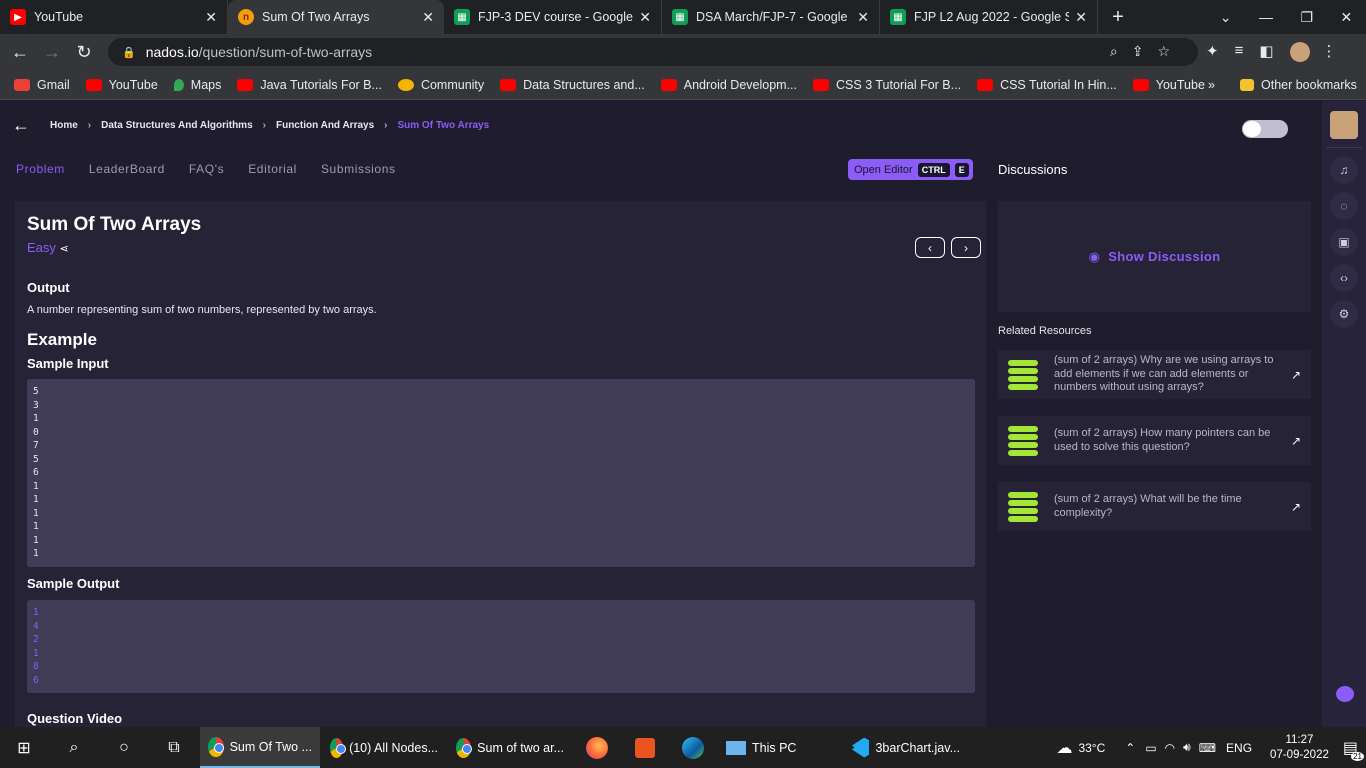 The image size is (1366, 768). What do you see at coordinates (1226, 17) in the screenshot?
I see `tab-search-icon: ⌄` at bounding box center [1226, 17].